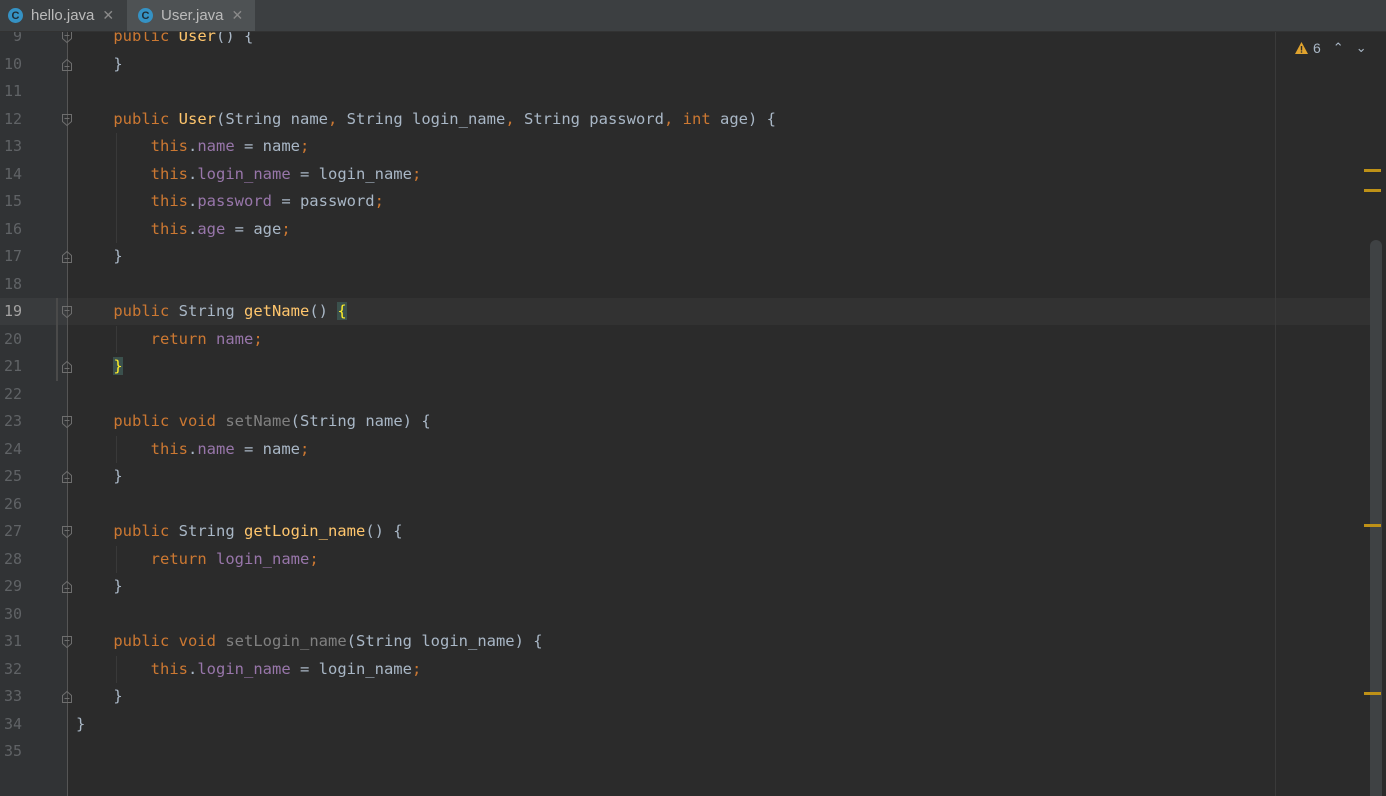  What do you see at coordinates (1330, 48) in the screenshot?
I see `inspection-widget: 6 ⌃ ⌄` at bounding box center [1330, 48].